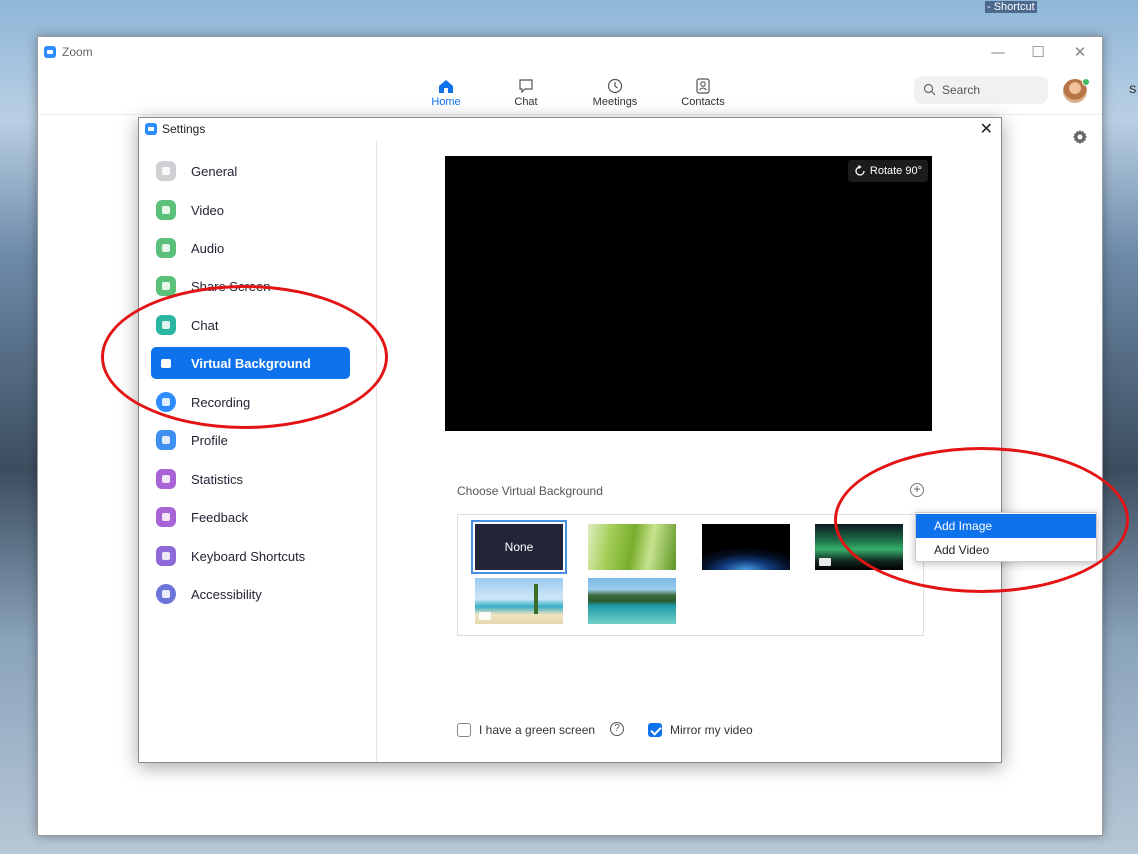 The width and height of the screenshot is (1138, 854). I want to click on background-earth, so click(746, 547).